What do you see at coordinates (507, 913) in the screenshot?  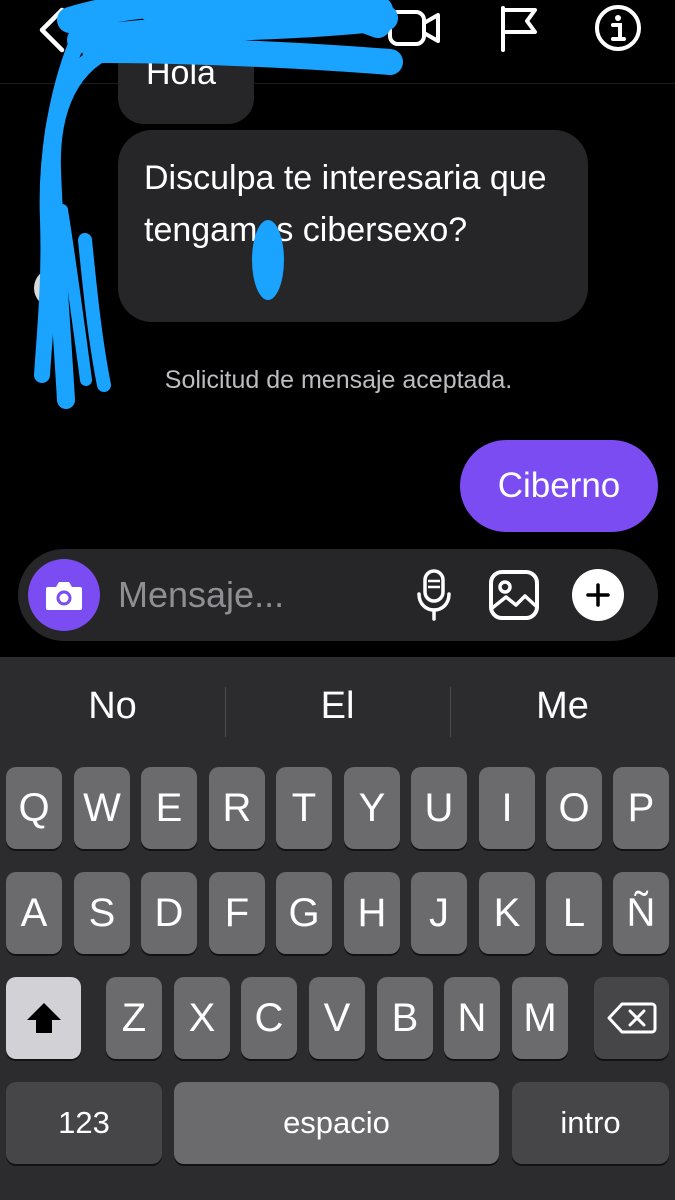 I see `key-letter: K` at bounding box center [507, 913].